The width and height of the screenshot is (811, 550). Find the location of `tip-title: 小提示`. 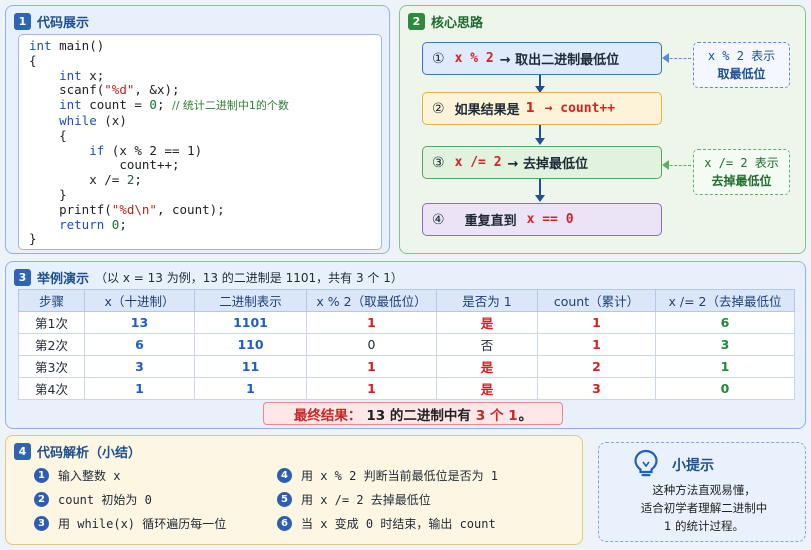

tip-title: 小提示 is located at coordinates (693, 466).